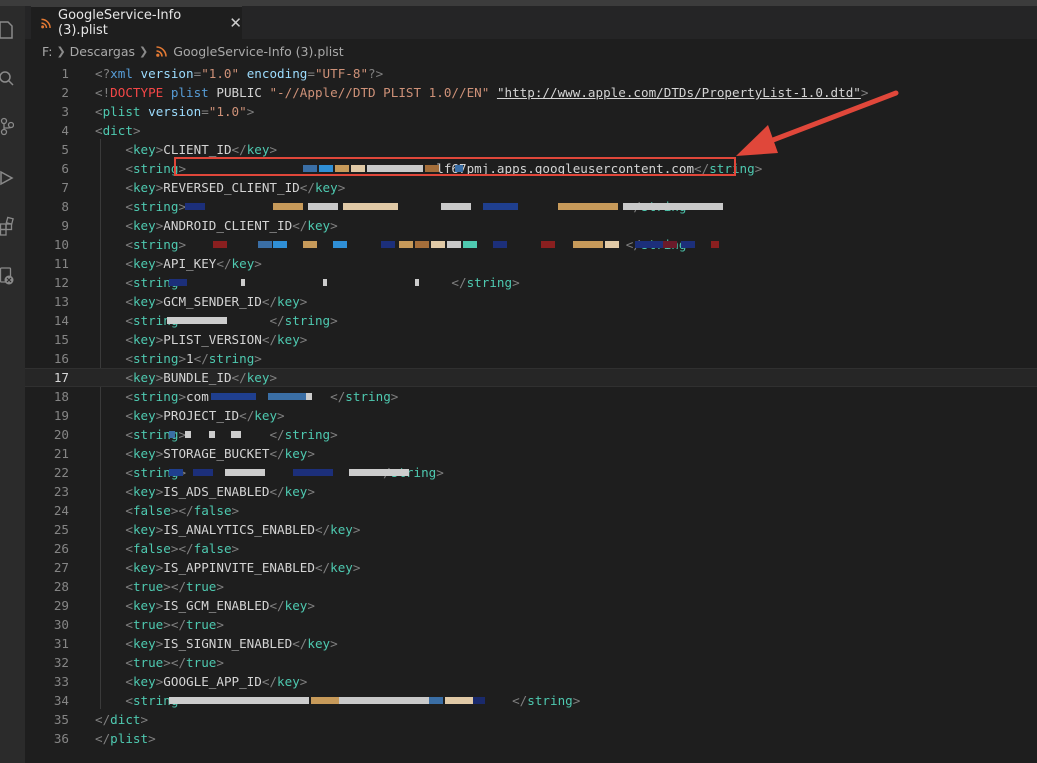 This screenshot has width=1037, height=763. What do you see at coordinates (258, 51) in the screenshot?
I see `breadcrumb-file: GoogleService-Info (3).plist` at bounding box center [258, 51].